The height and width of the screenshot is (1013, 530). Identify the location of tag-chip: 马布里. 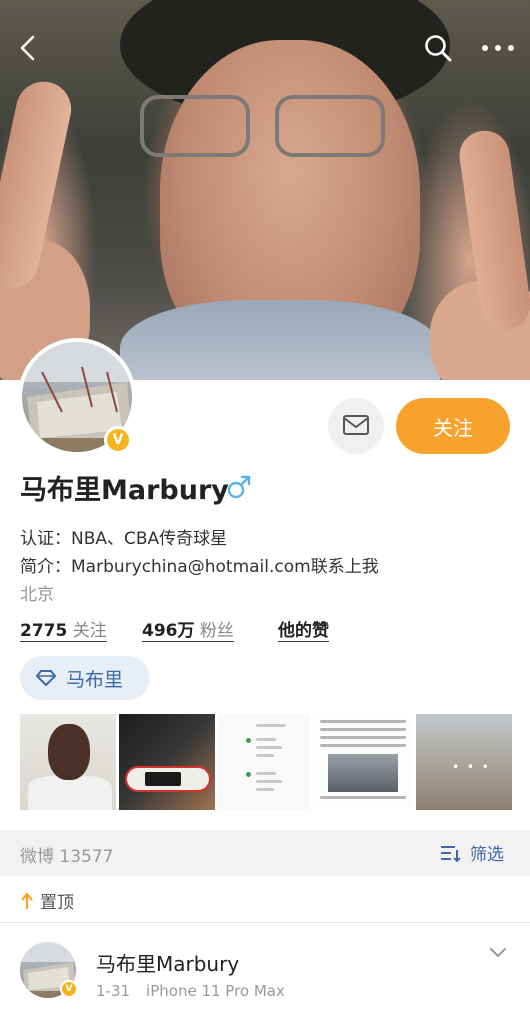
(85, 678).